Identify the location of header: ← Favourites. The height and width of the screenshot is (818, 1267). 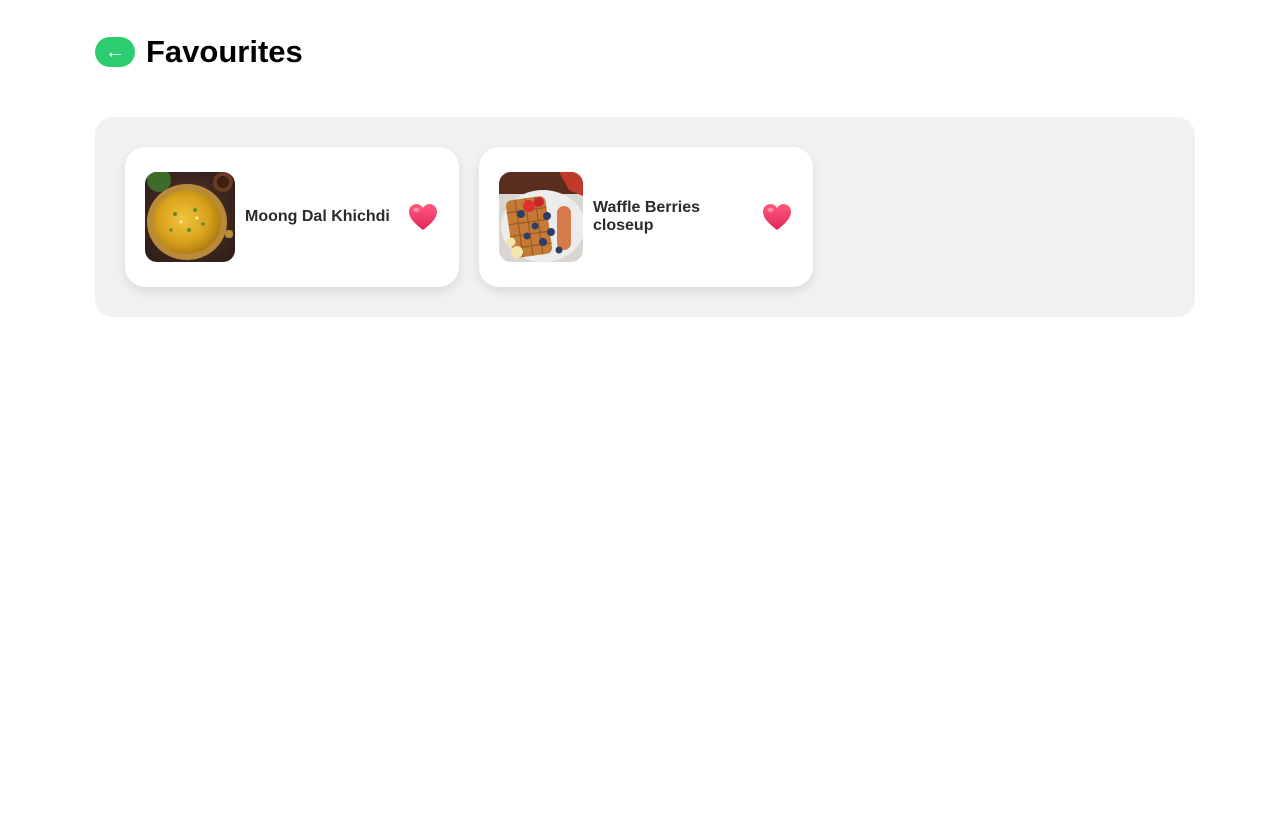
(199, 52).